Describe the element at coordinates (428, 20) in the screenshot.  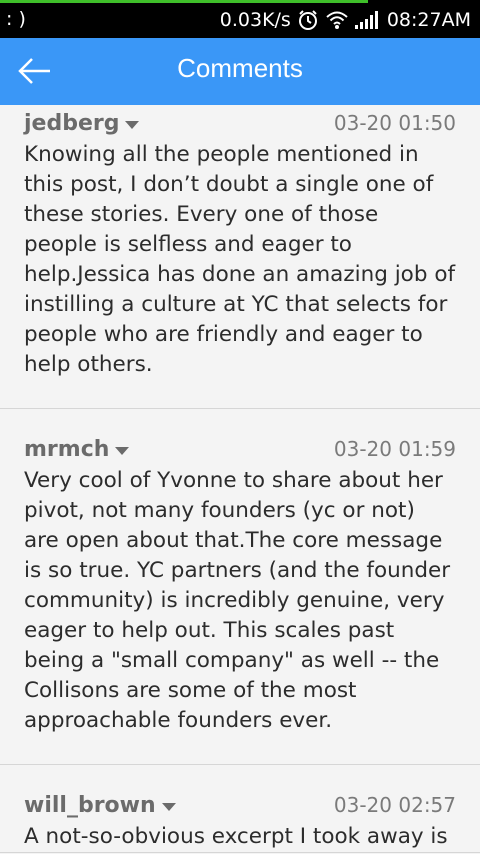
I see `clock-time: 08:27AM` at that location.